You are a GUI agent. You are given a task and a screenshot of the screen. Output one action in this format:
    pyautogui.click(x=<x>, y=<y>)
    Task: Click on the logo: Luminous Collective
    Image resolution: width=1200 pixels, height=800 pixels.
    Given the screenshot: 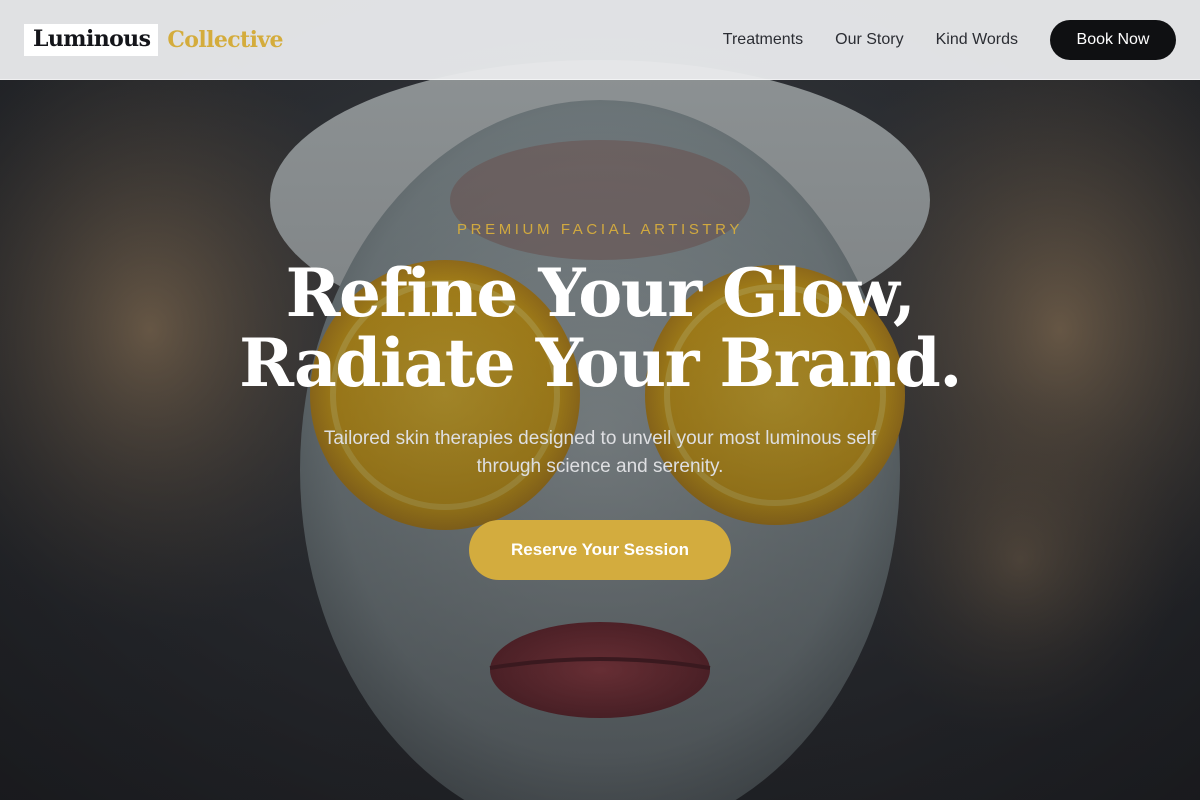 What is the action you would take?
    pyautogui.click(x=154, y=39)
    